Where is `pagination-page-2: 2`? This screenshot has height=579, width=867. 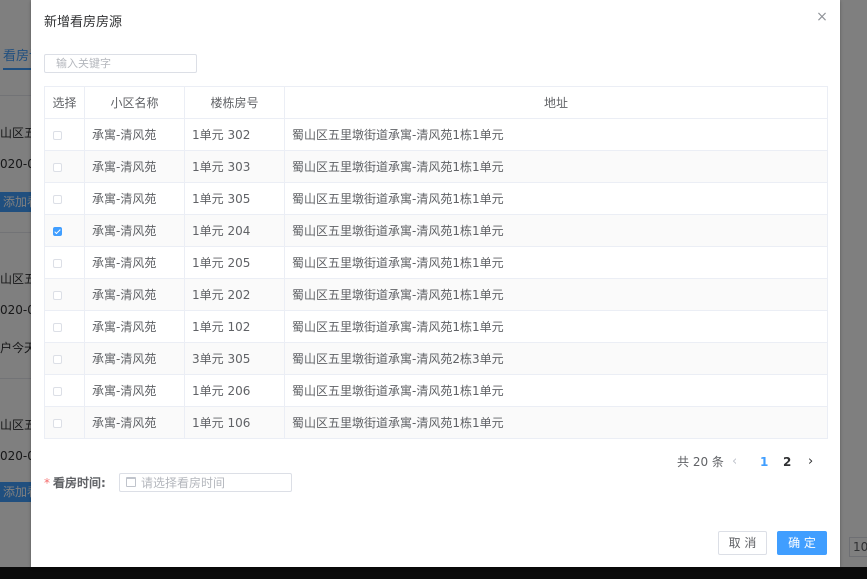 pagination-page-2: 2 is located at coordinates (787, 462).